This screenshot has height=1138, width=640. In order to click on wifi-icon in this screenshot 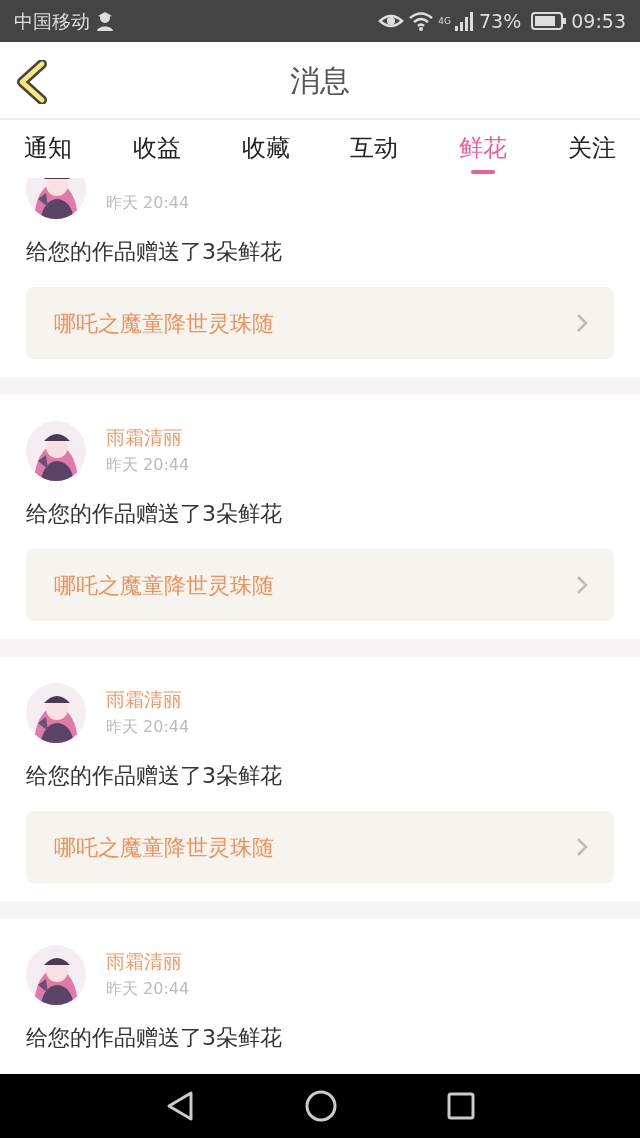, I will do `click(421, 21)`.